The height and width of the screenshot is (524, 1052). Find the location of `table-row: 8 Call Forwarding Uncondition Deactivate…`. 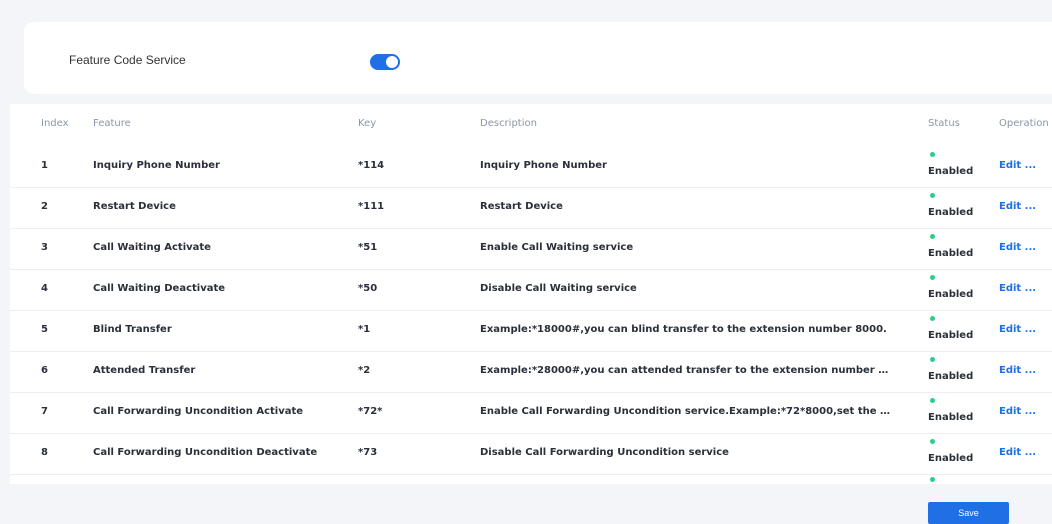

table-row: 8 Call Forwarding Uncondition Deactivate… is located at coordinates (531, 454).